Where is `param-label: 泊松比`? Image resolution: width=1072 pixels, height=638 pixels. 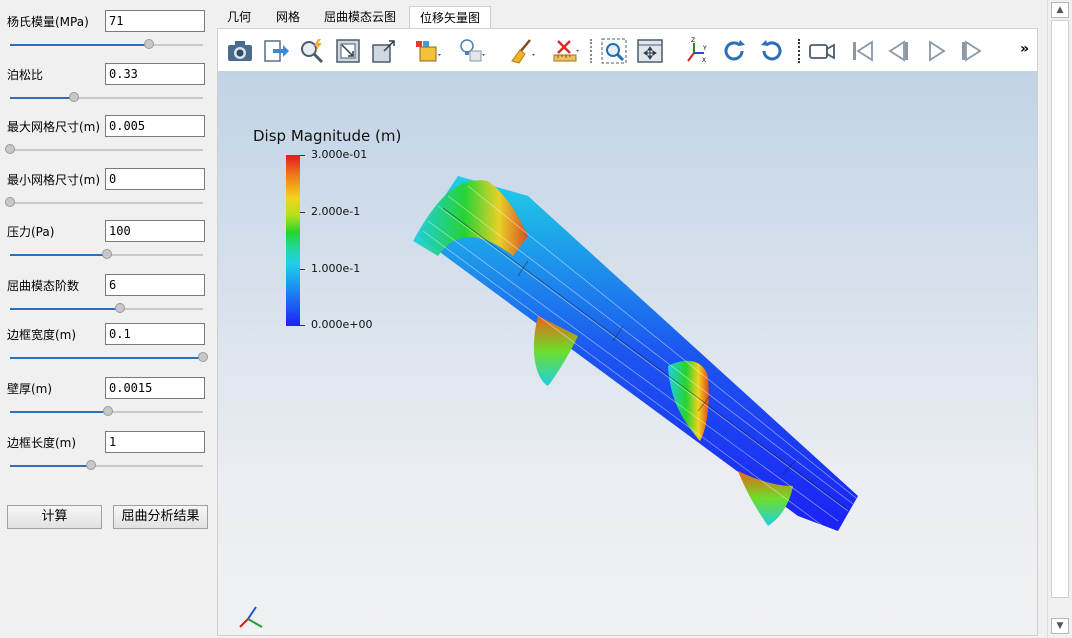
param-label: 泊松比 is located at coordinates (25, 75).